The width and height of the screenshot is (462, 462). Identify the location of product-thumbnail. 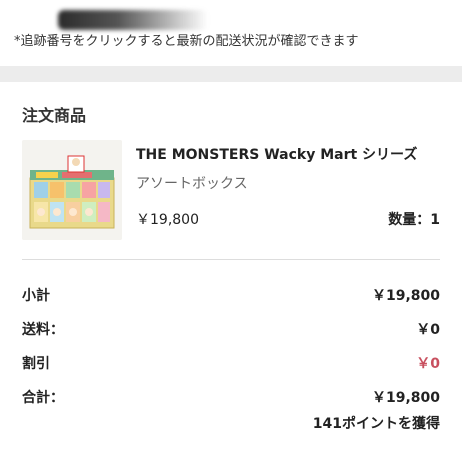
(72, 190).